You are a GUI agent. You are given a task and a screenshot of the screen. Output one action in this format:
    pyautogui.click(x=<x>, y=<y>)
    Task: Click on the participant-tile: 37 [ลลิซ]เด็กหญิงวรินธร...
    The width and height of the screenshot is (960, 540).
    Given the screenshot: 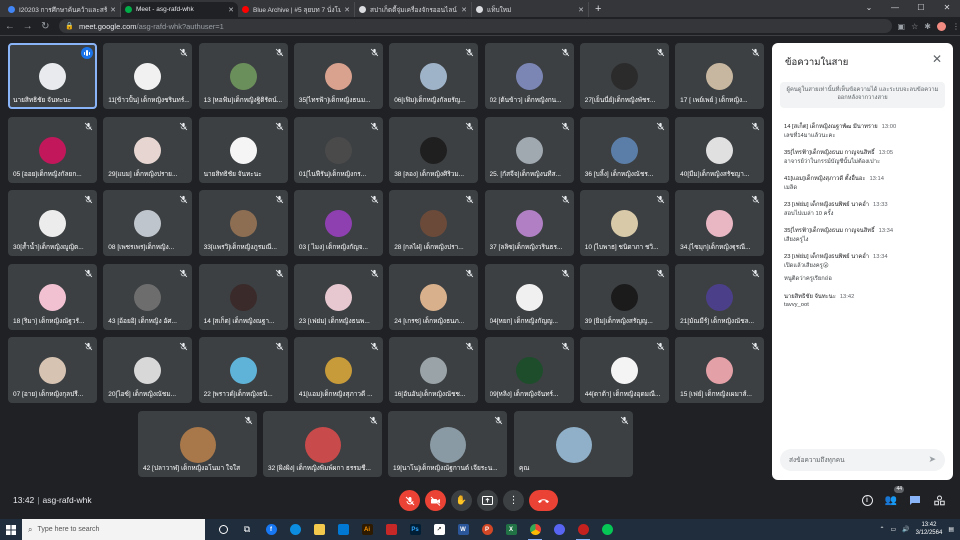 What is the action you would take?
    pyautogui.click(x=529, y=223)
    